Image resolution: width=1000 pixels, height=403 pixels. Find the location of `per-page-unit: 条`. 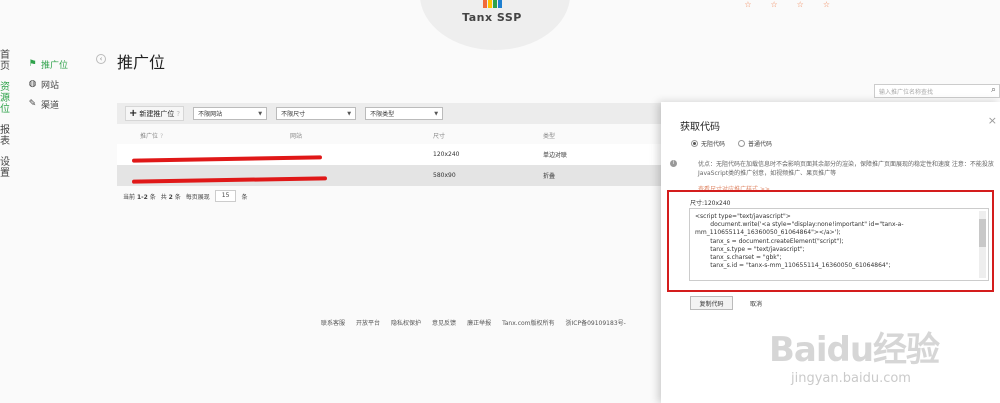

per-page-unit: 条 is located at coordinates (244, 197).